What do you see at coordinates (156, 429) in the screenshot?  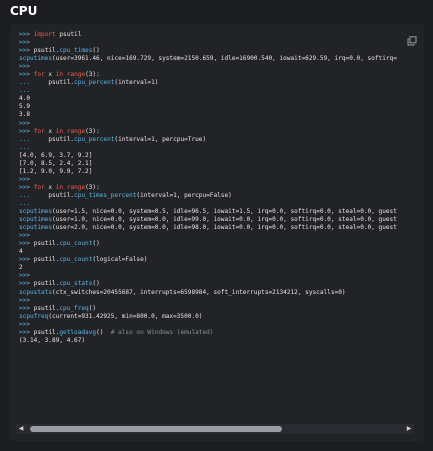 I see `scrollbar-thumb` at bounding box center [156, 429].